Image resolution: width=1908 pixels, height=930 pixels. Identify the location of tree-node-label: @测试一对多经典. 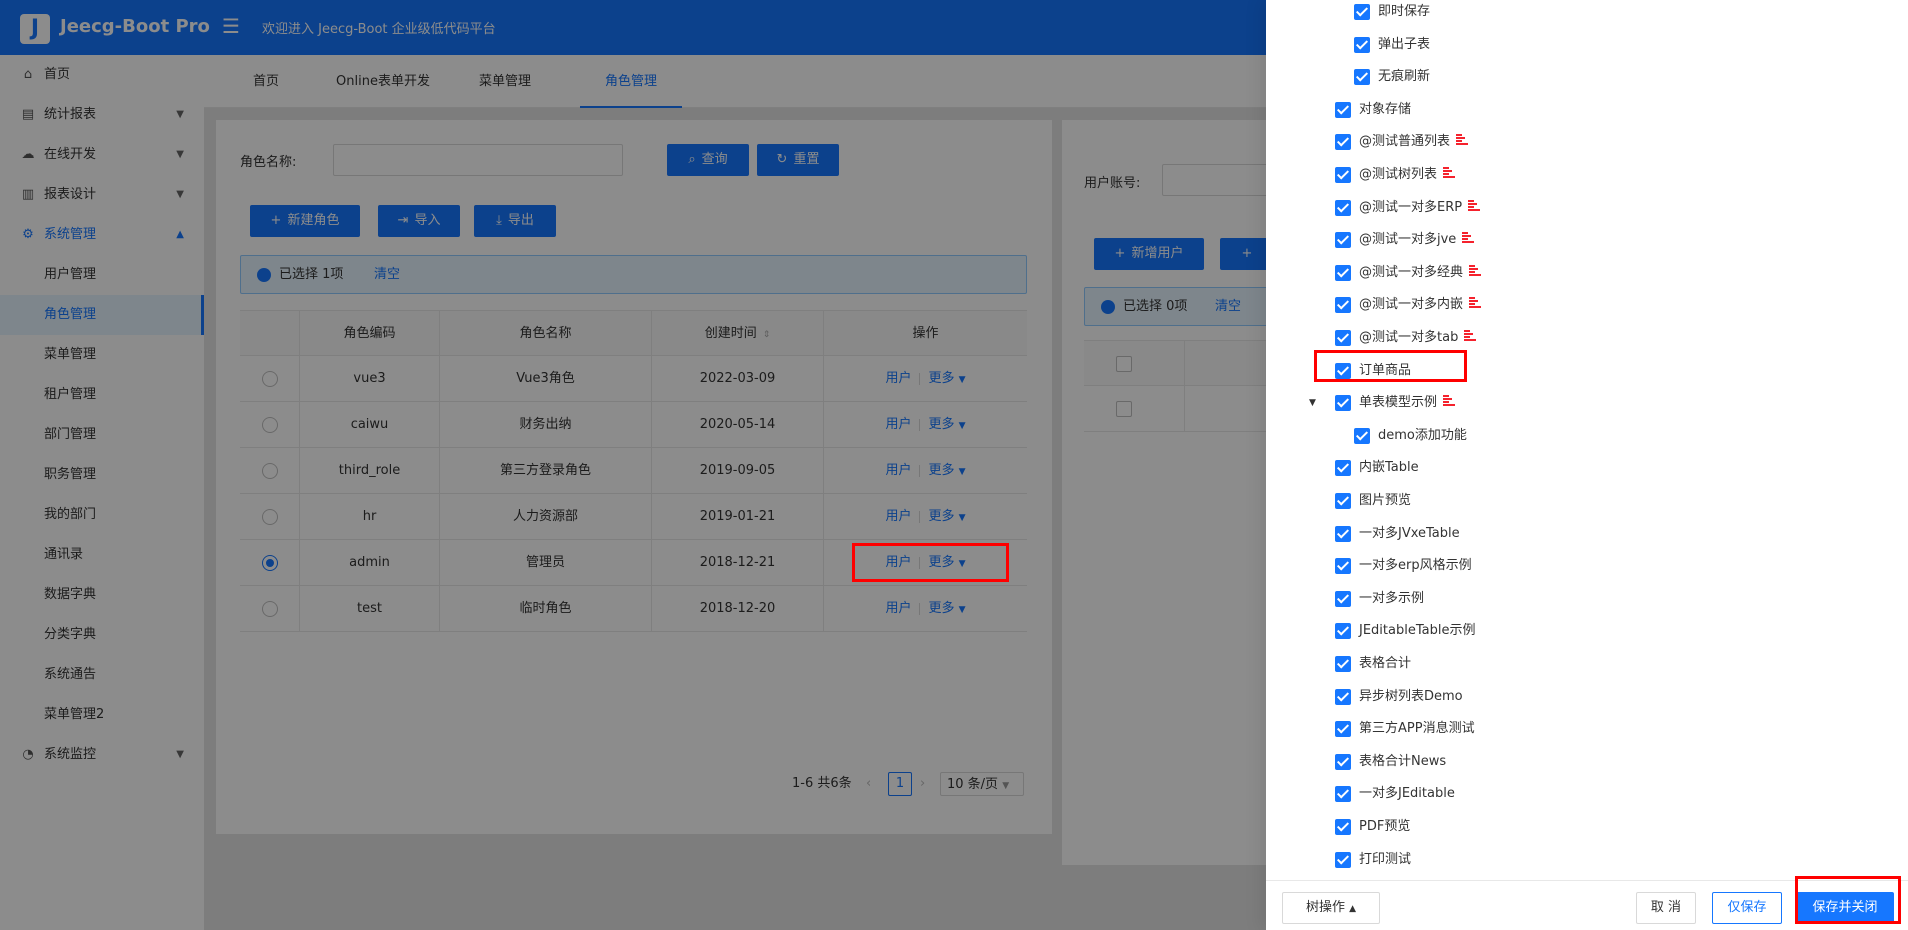
(1420, 273).